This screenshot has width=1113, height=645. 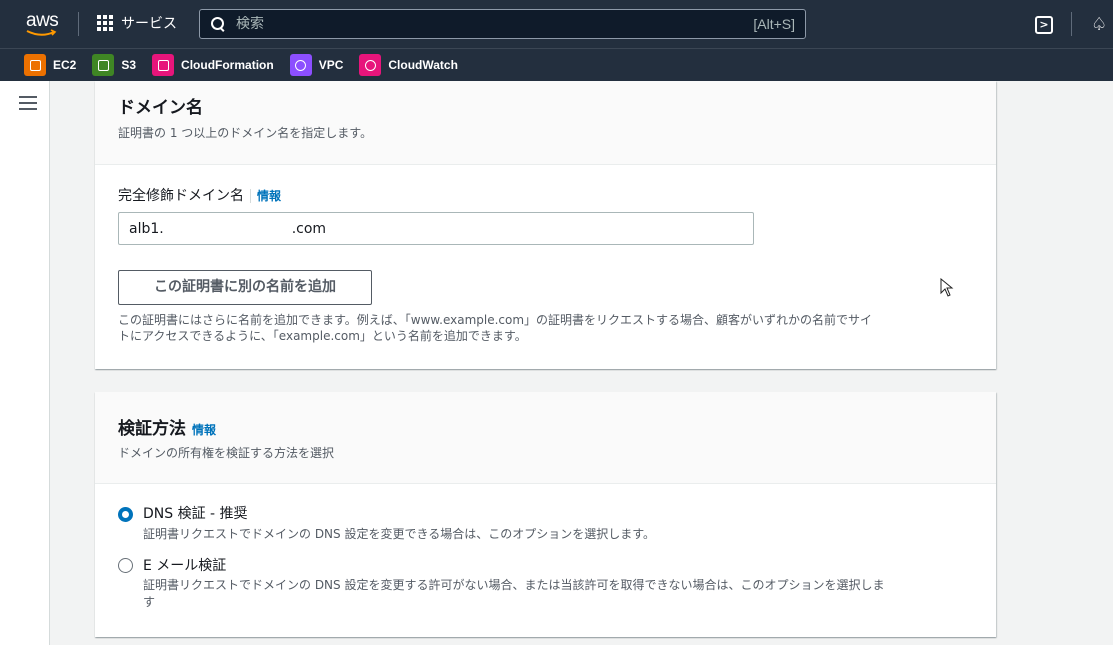 I want to click on add-another-name-button: この証明書に別の名前を追加, so click(x=245, y=287).